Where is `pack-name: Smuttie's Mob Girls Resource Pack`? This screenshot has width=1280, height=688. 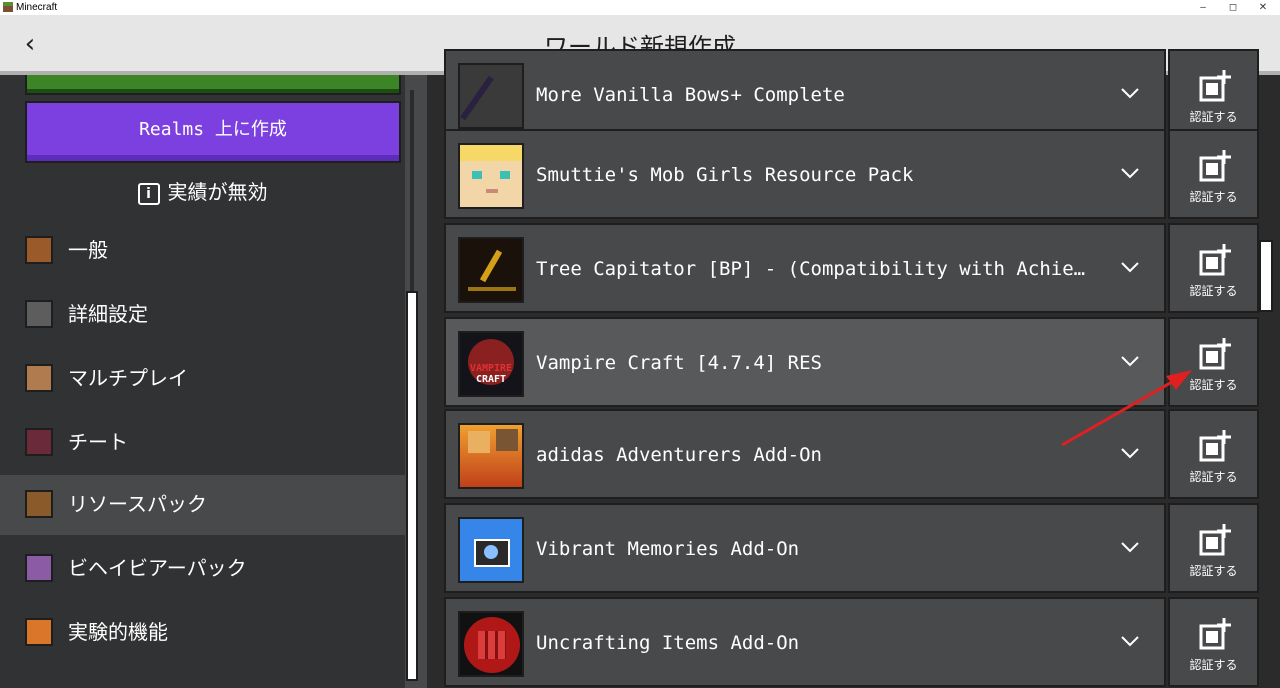
pack-name: Smuttie's Mob Girls Resource Pack is located at coordinates (725, 175).